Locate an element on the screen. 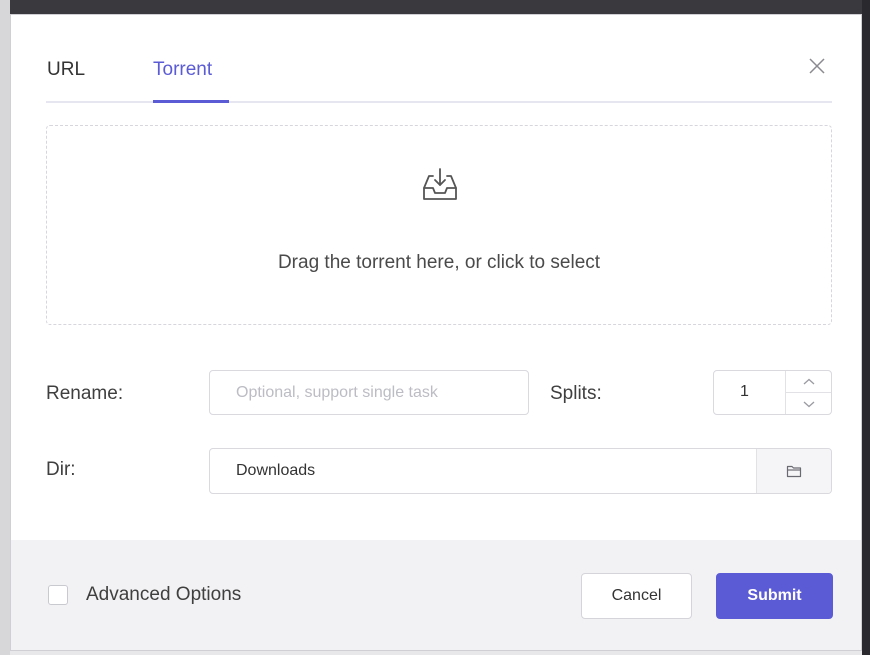 The image size is (870, 655). advanced-options-label: Advanced Options is located at coordinates (163, 595).